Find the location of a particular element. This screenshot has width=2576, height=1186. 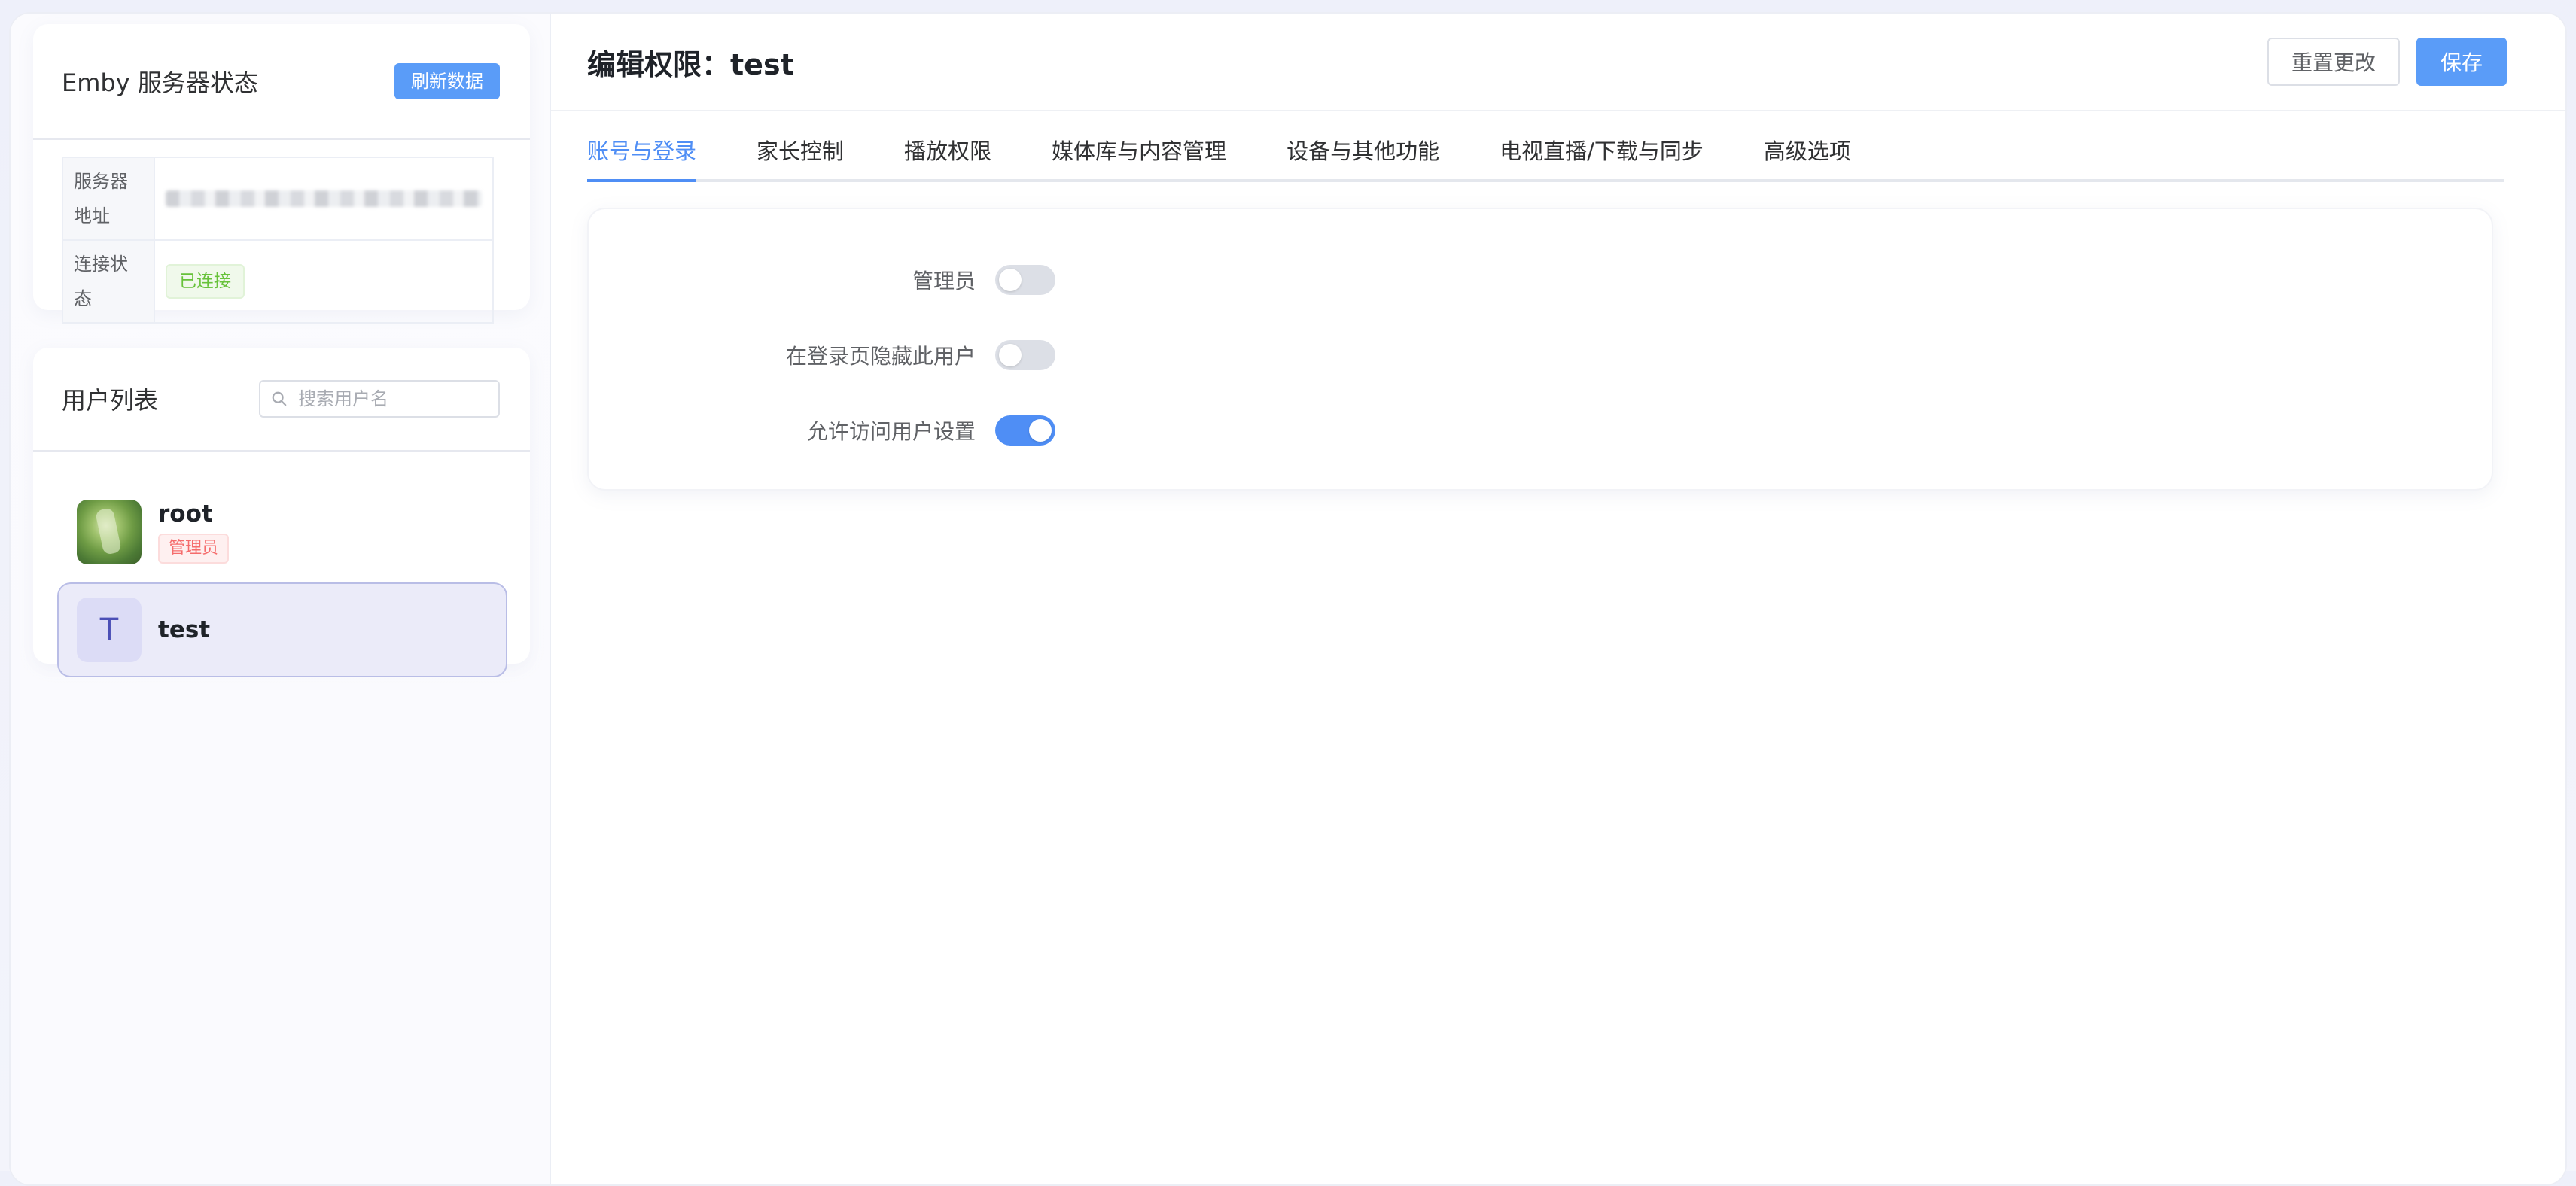

server-address-value is located at coordinates (324, 199).